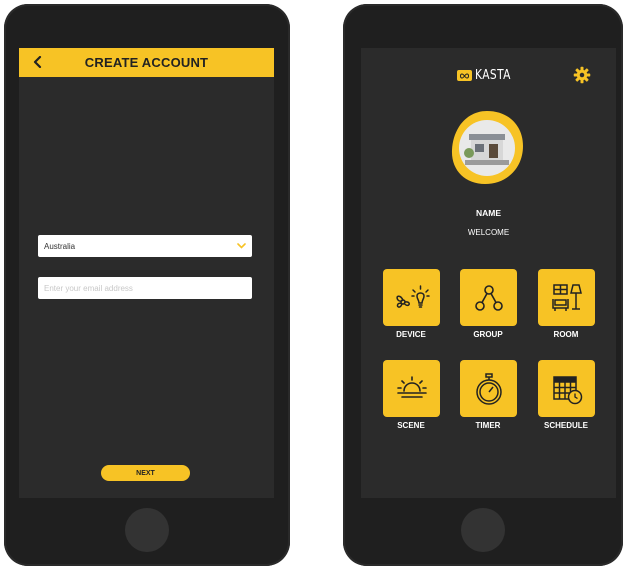 This screenshot has width=623, height=569. I want to click on room-label: ROOM, so click(566, 334).